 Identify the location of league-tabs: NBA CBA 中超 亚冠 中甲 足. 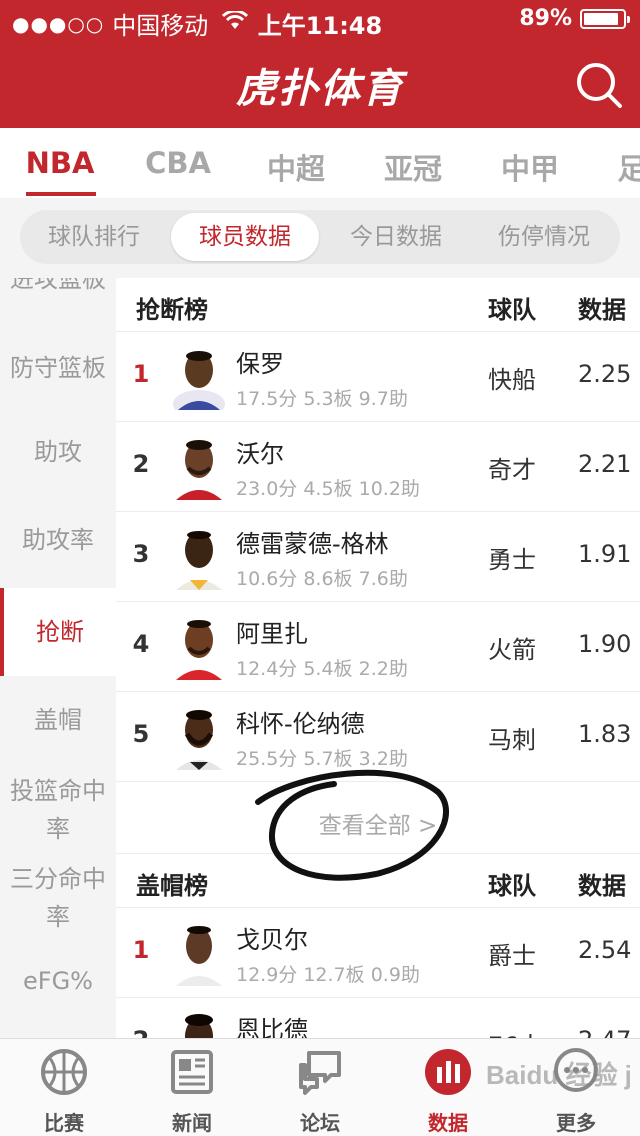
(320, 163).